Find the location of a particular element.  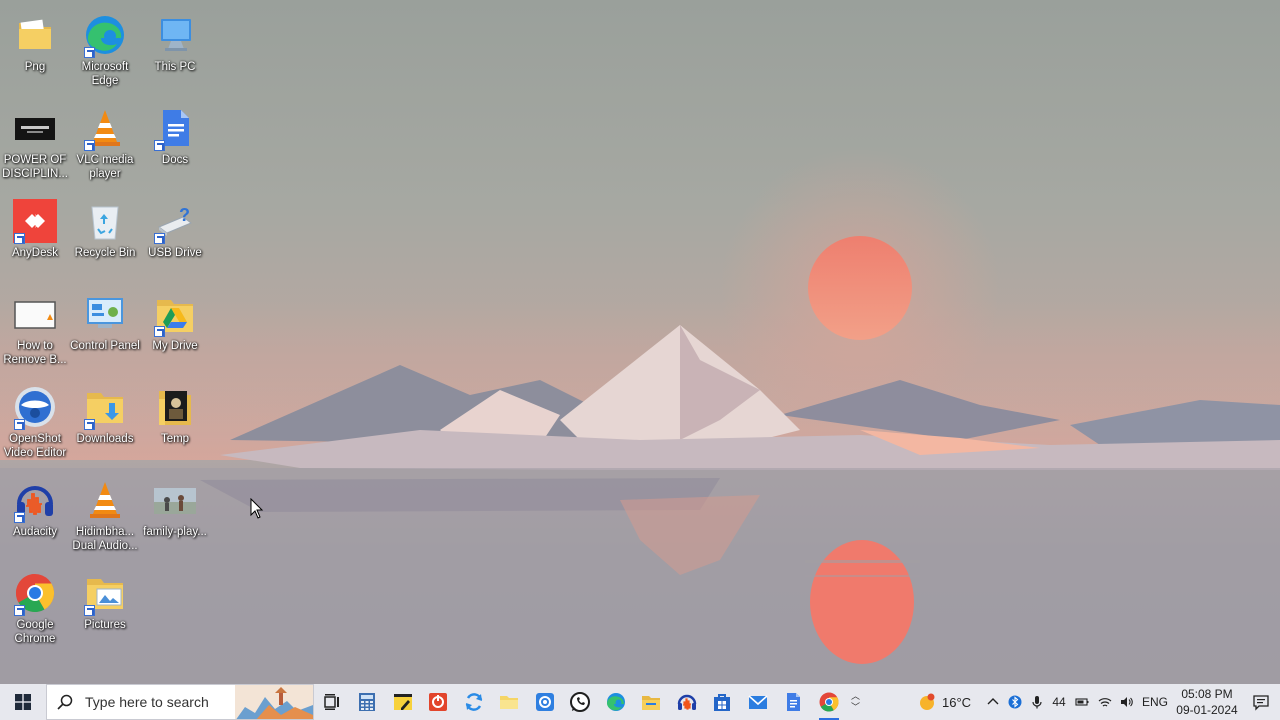

image-thumbnail-icon is located at coordinates (175, 500).